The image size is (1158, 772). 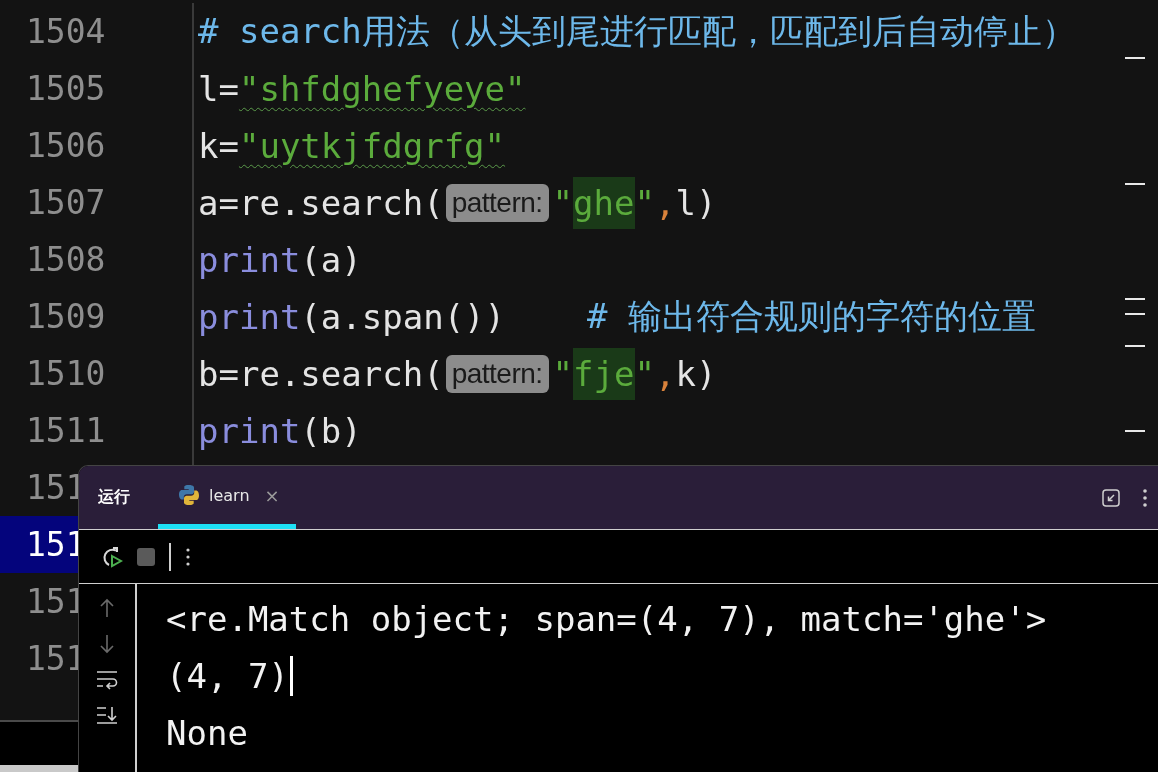 What do you see at coordinates (696, 202) in the screenshot?
I see `code-text: l)` at bounding box center [696, 202].